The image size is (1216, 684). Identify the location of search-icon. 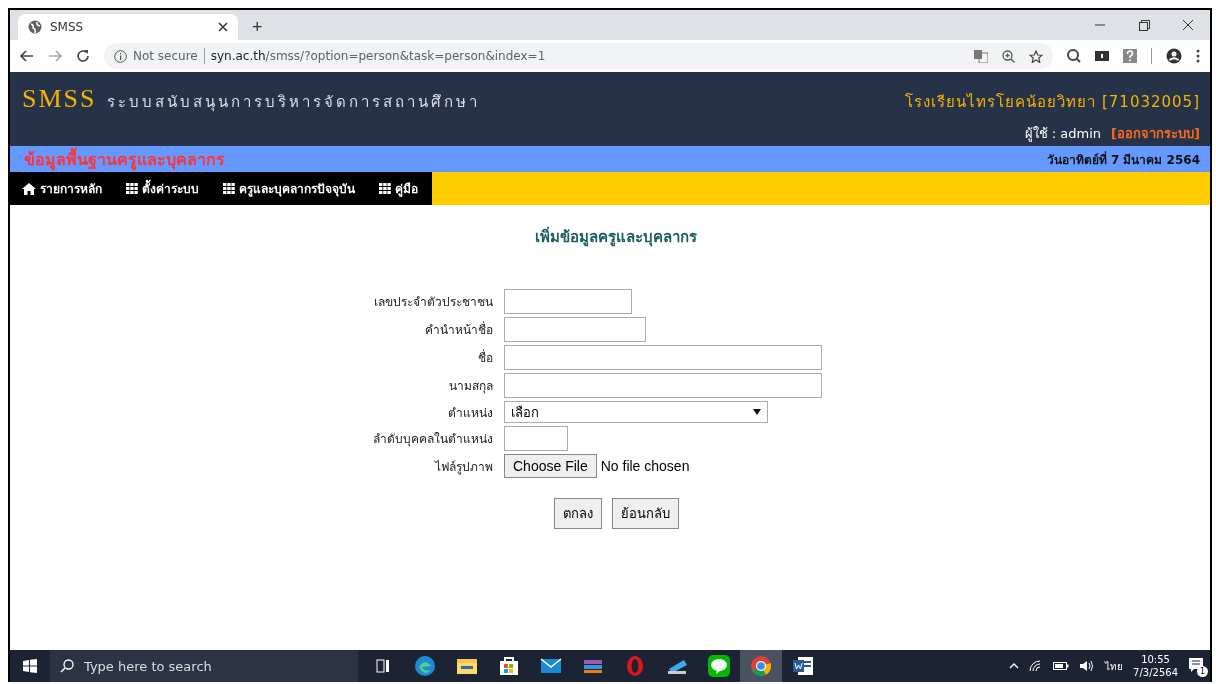
(67, 666).